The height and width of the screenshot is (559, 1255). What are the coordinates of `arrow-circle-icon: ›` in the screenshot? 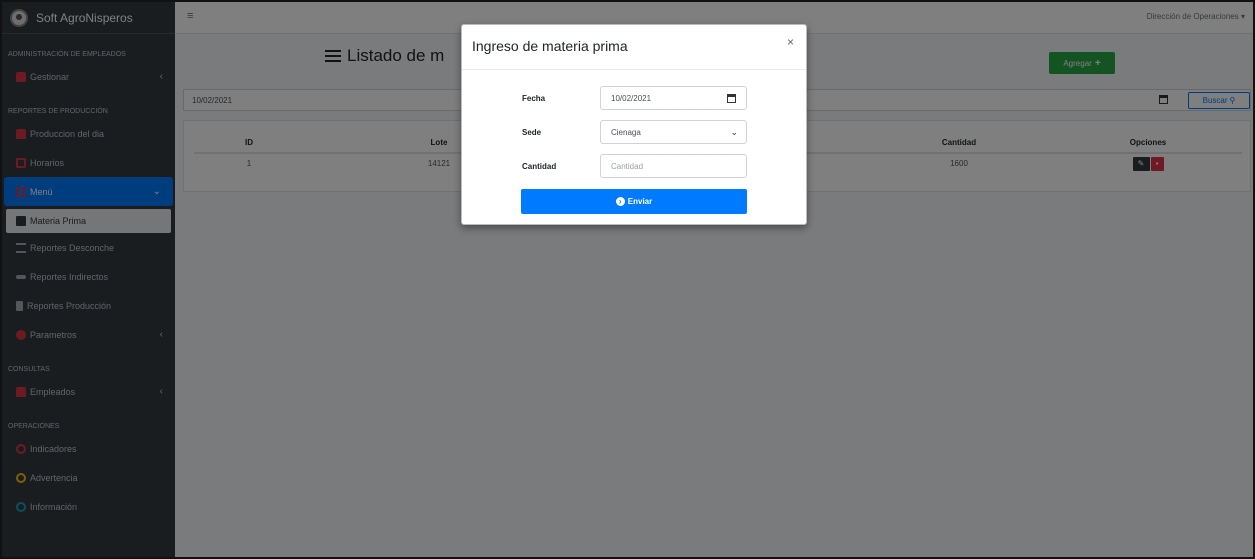 It's located at (620, 201).